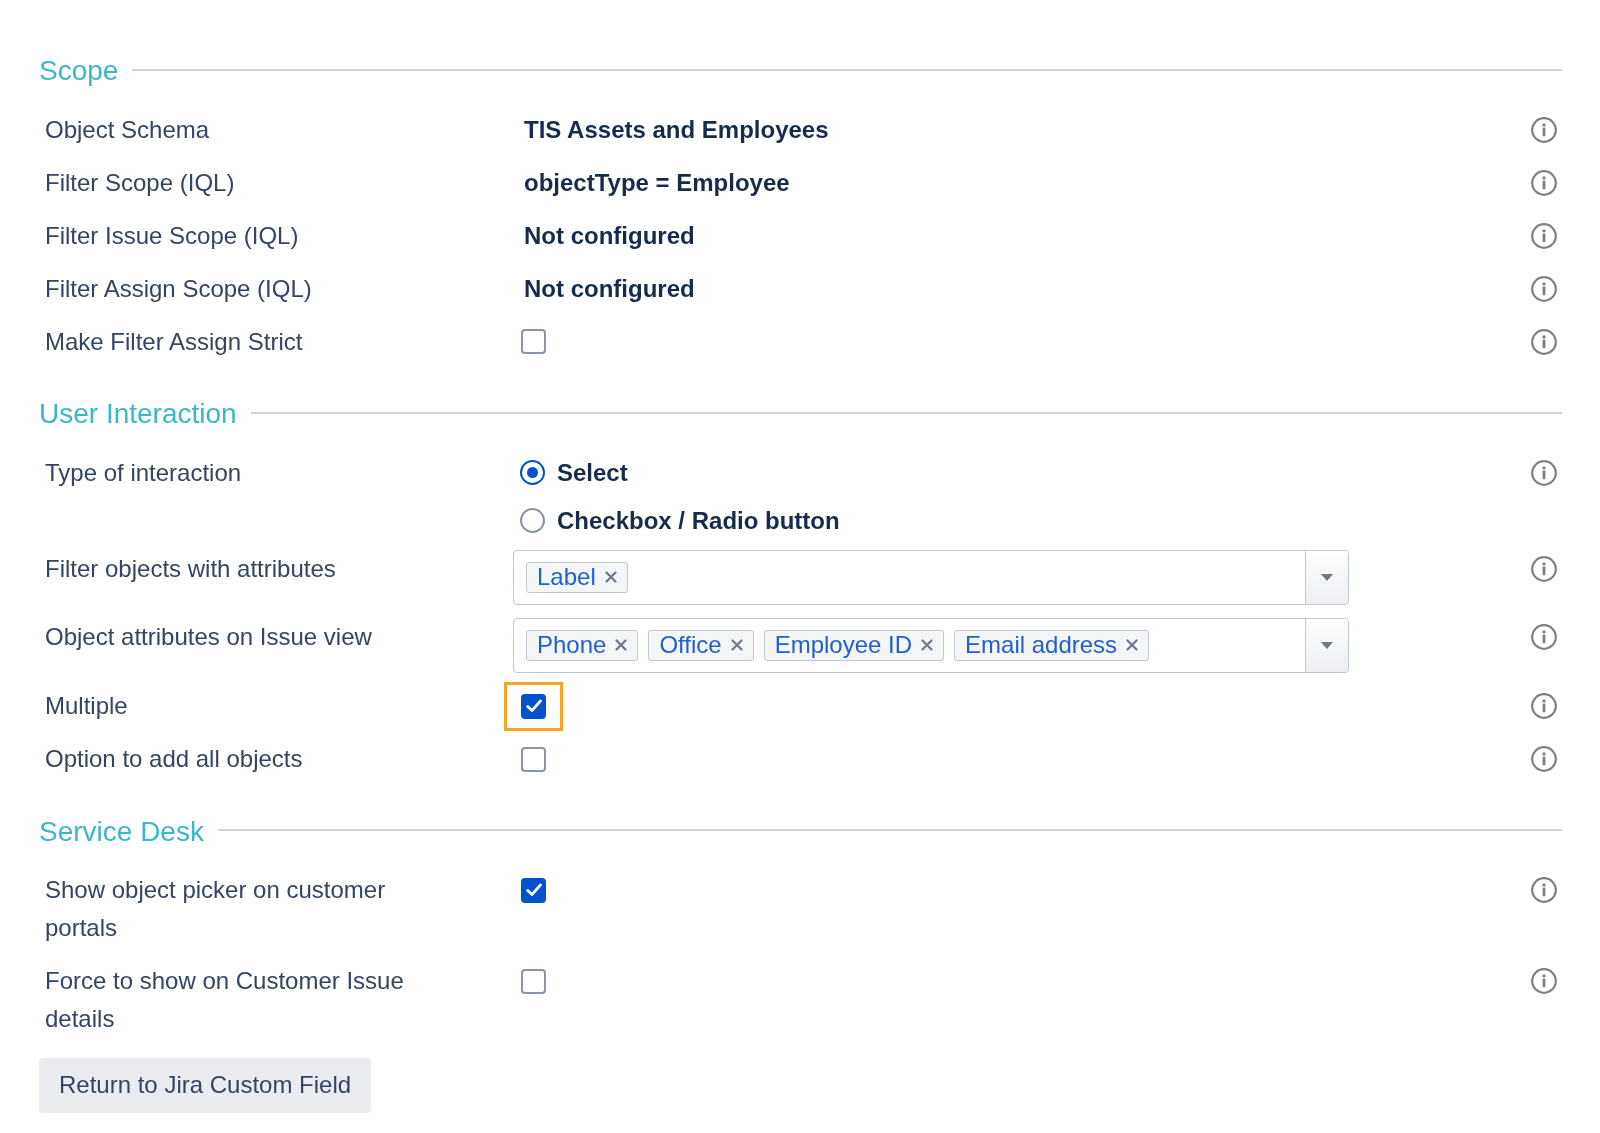  What do you see at coordinates (190, 568) in the screenshot?
I see `field-label: Filter objects with attributes` at bounding box center [190, 568].